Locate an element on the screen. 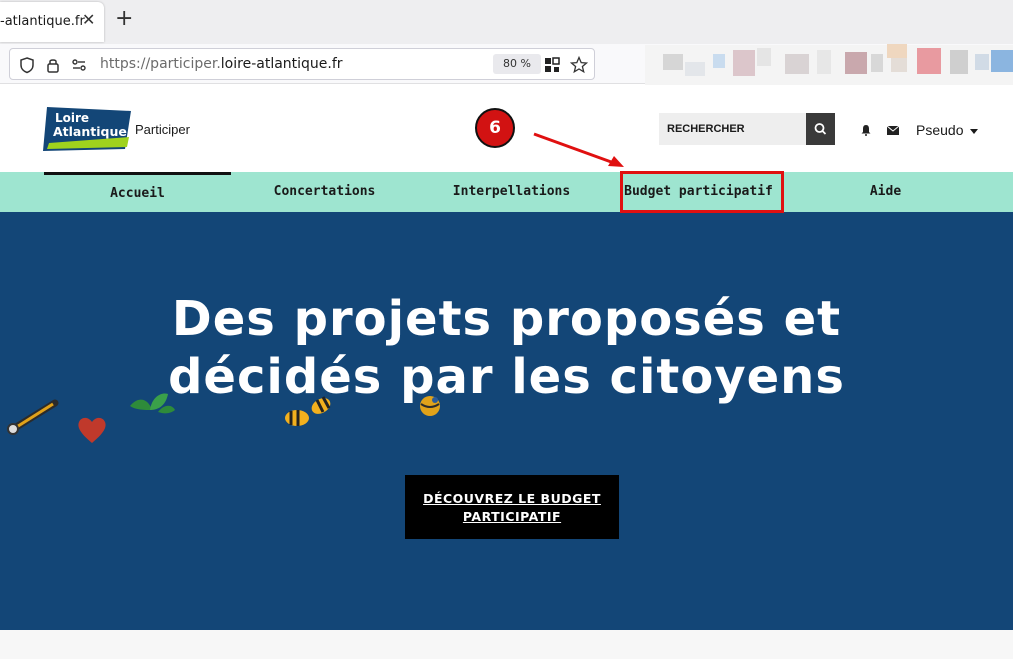 The image size is (1013, 659). zoom-level-badge: 80 % is located at coordinates (517, 64).